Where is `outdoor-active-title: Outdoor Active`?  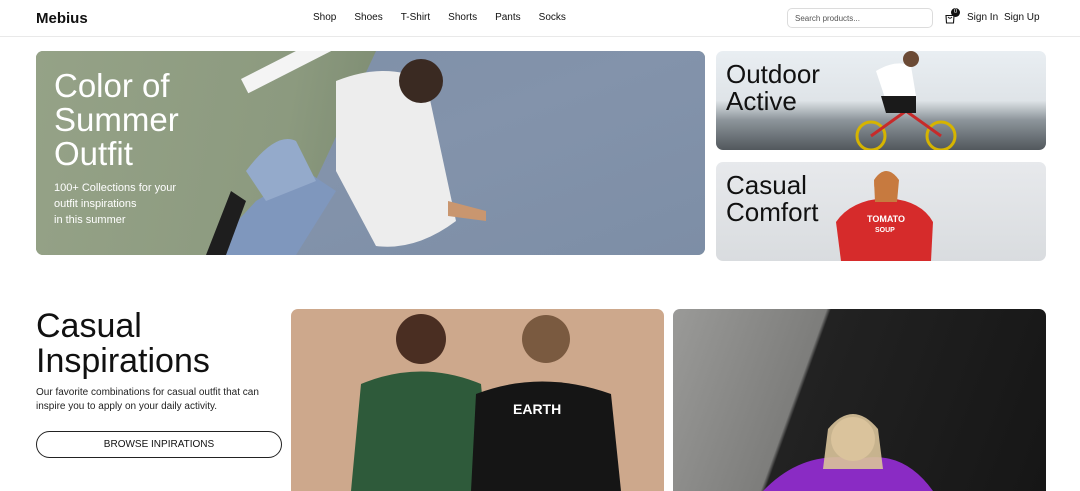
outdoor-active-title: Outdoor Active is located at coordinates (773, 88).